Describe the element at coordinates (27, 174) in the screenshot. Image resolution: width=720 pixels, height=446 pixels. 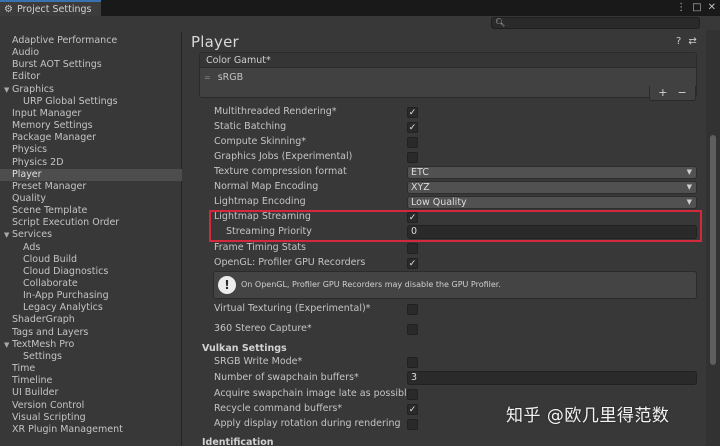
I see `sidebar-item-label: Player` at that location.